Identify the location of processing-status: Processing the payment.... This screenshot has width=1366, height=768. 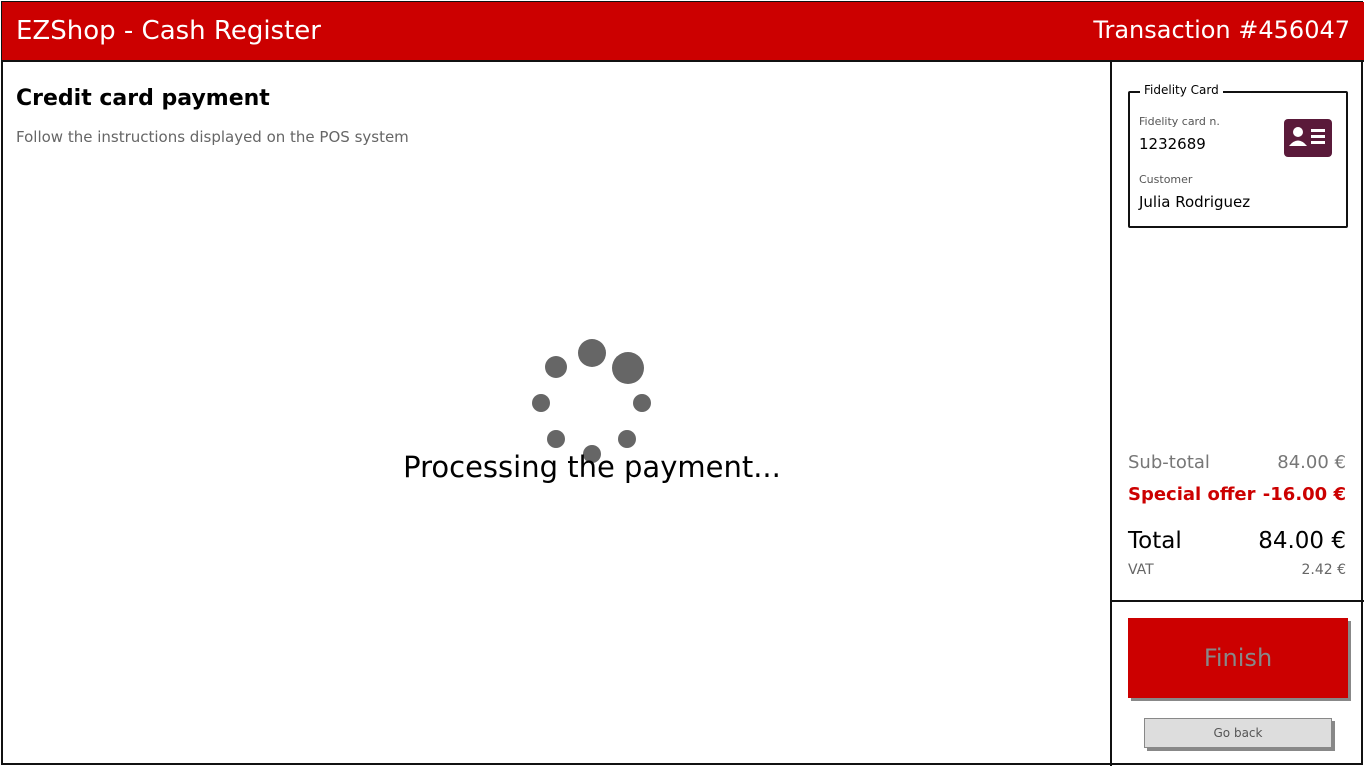
(592, 467).